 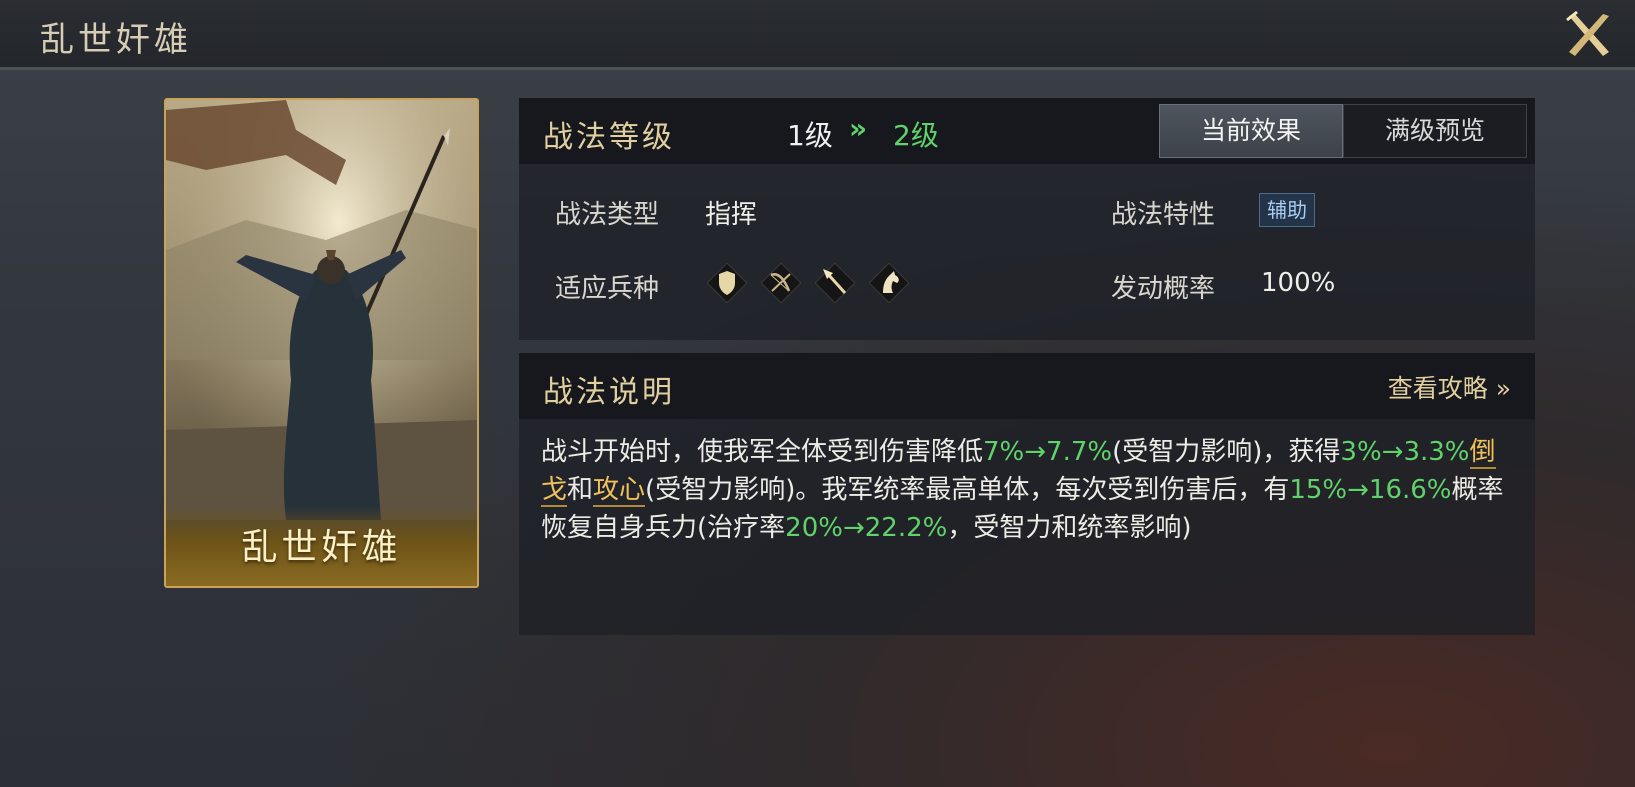 What do you see at coordinates (609, 137) in the screenshot?
I see `level-title: 战法等级` at bounding box center [609, 137].